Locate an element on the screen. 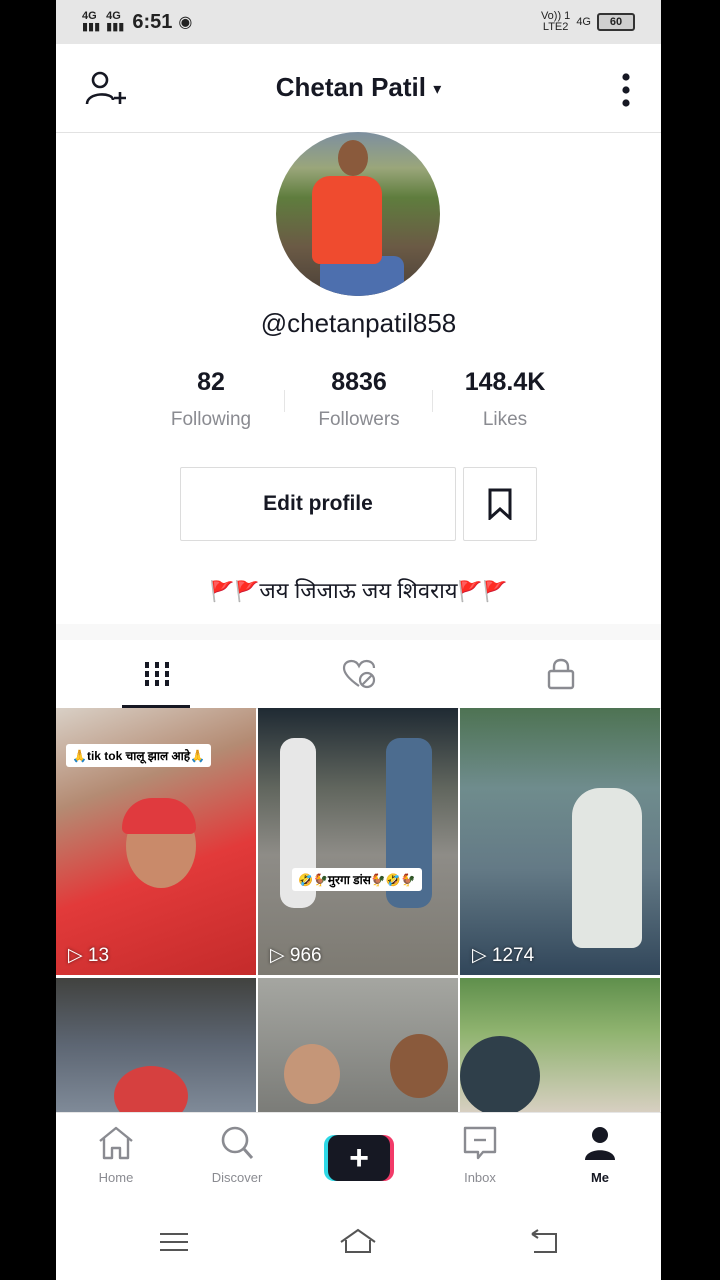  stat-value: 82 is located at coordinates (211, 382).